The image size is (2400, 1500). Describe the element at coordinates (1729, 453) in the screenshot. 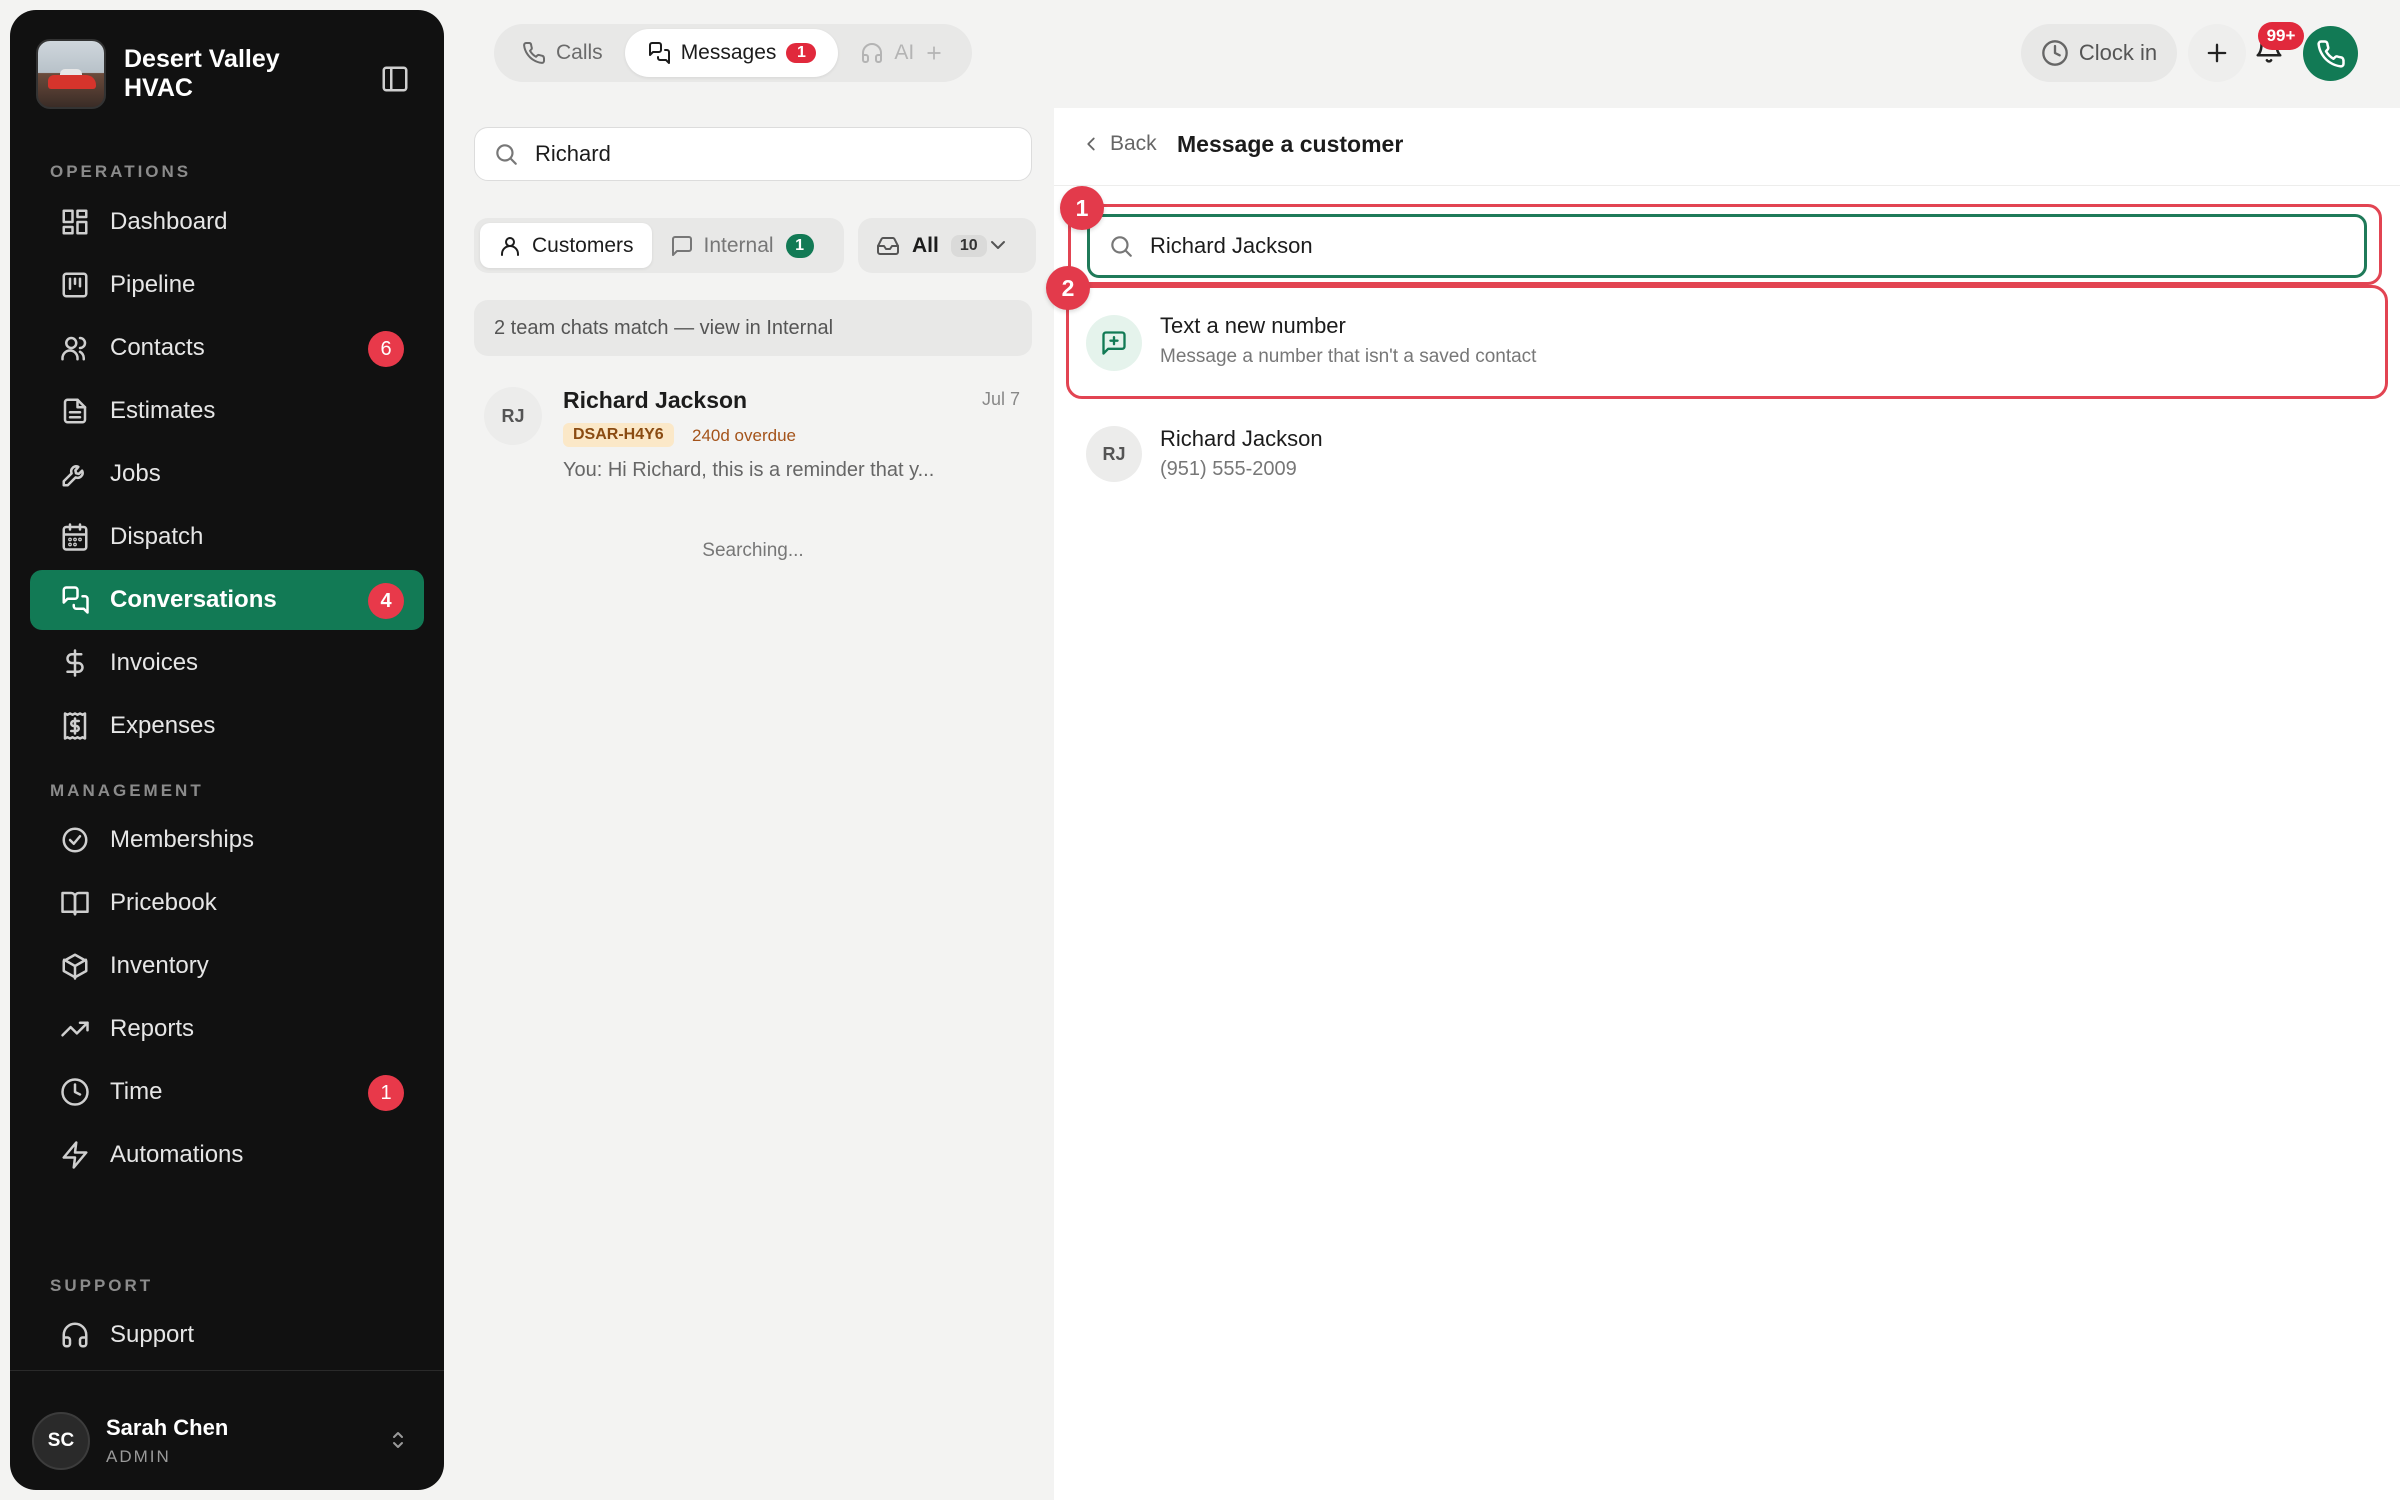

I see `contact-result-item: RJ Richard Jackson (951) 555-2009` at that location.